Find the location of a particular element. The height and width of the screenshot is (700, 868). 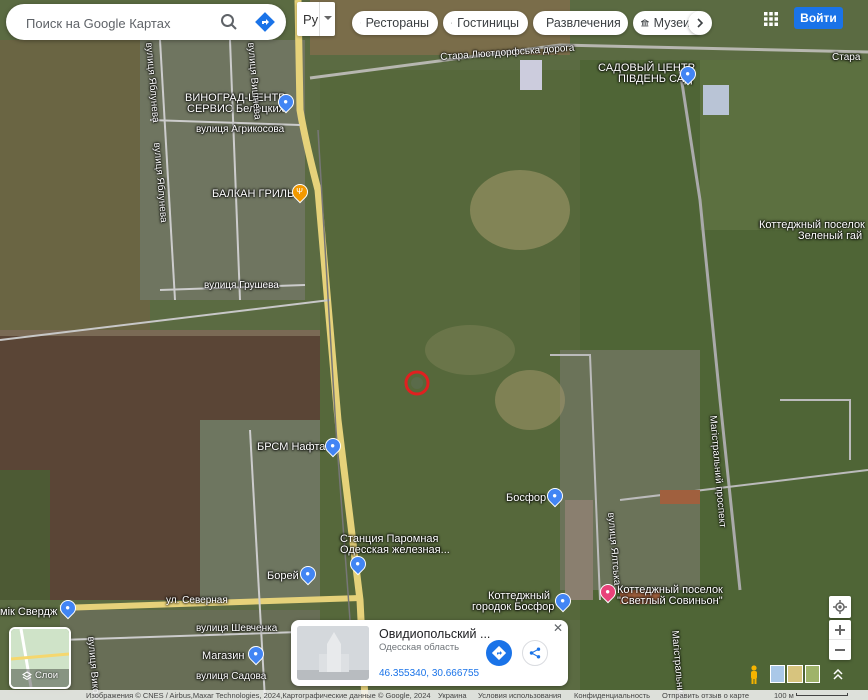

place-coordinates: 46.355340, 30.666755 is located at coordinates (429, 673).